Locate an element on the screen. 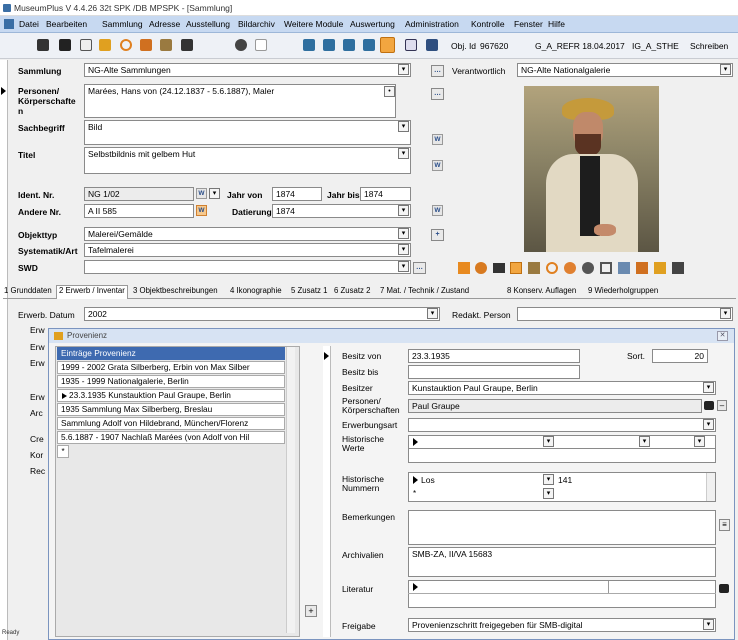 This screenshot has width=738, height=640. erwerbungsart-field is located at coordinates (562, 425).